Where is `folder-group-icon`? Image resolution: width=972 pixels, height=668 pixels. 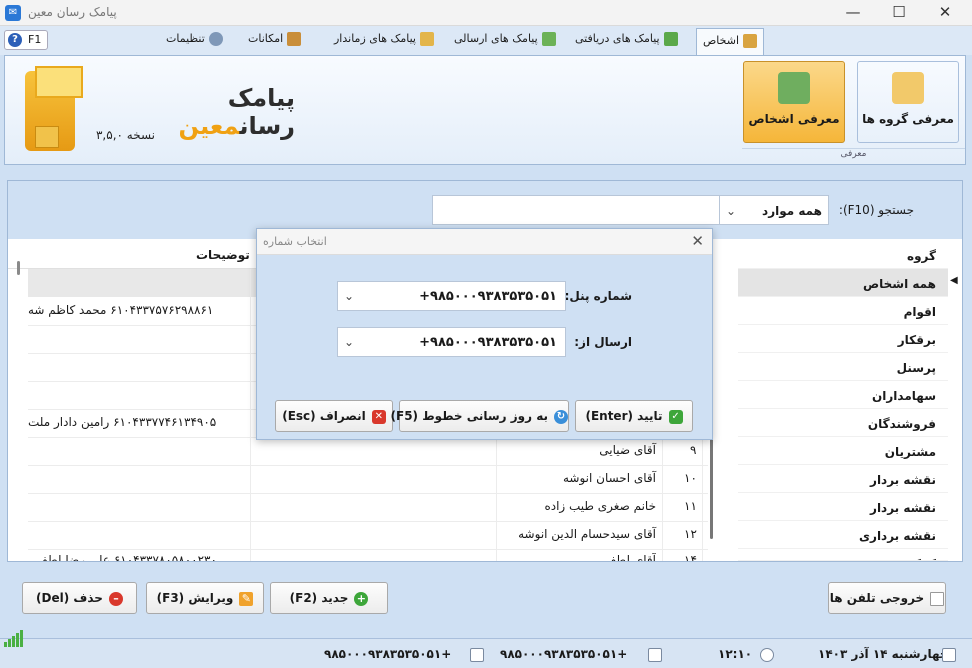 folder-group-icon is located at coordinates (908, 88).